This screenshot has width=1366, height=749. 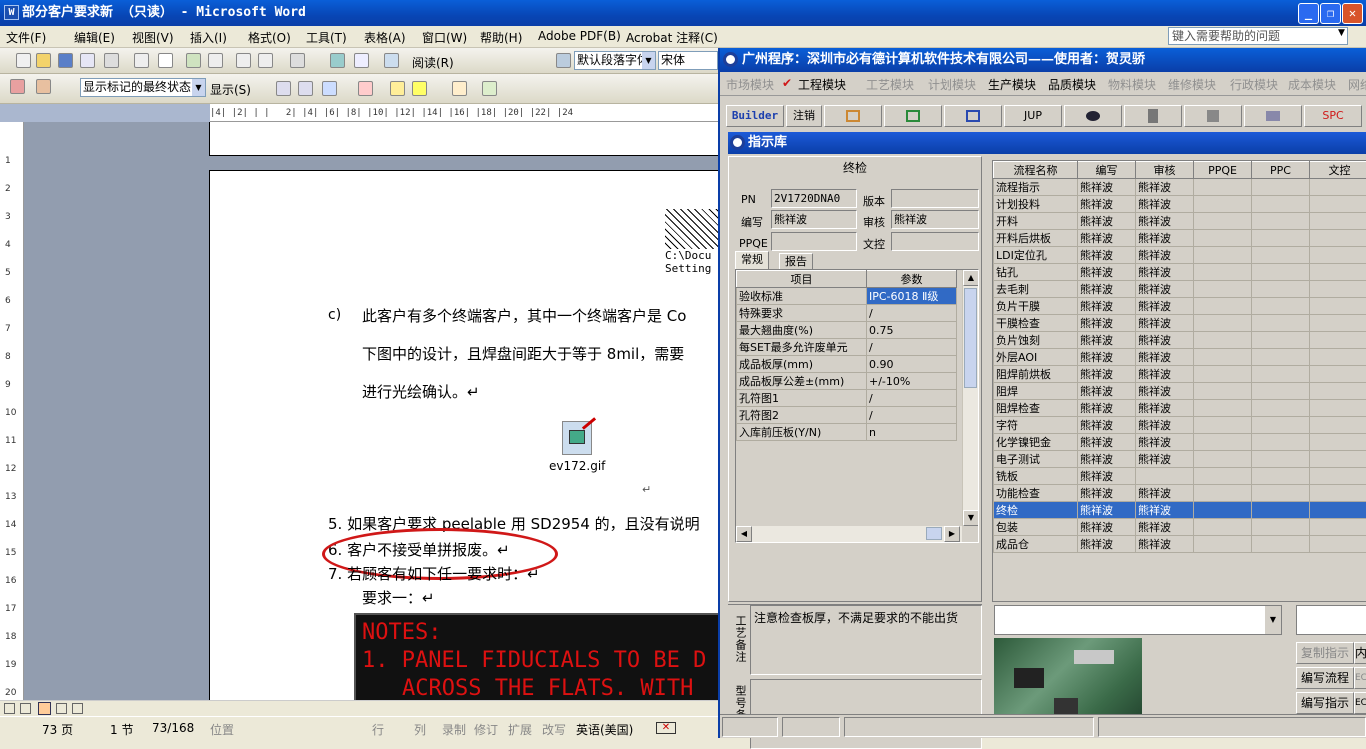 I want to click on process-cell: 铣板, so click(x=1036, y=476).